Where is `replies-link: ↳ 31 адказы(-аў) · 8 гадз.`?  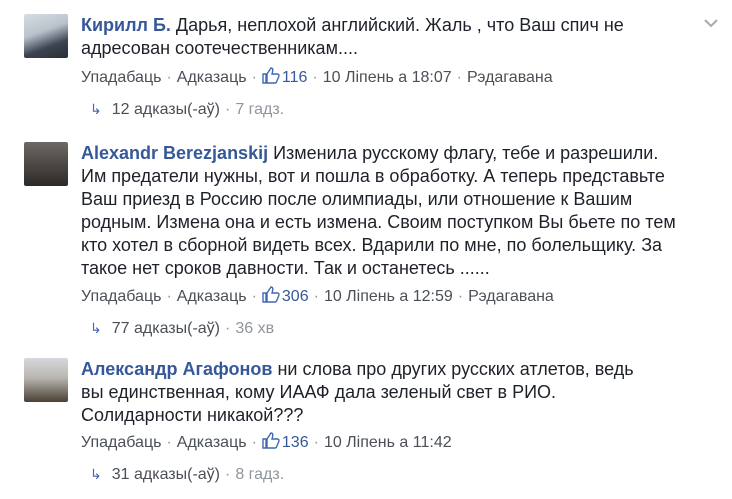
replies-link: ↳ 31 адказы(-аў) · 8 гадз. is located at coordinates (187, 475).